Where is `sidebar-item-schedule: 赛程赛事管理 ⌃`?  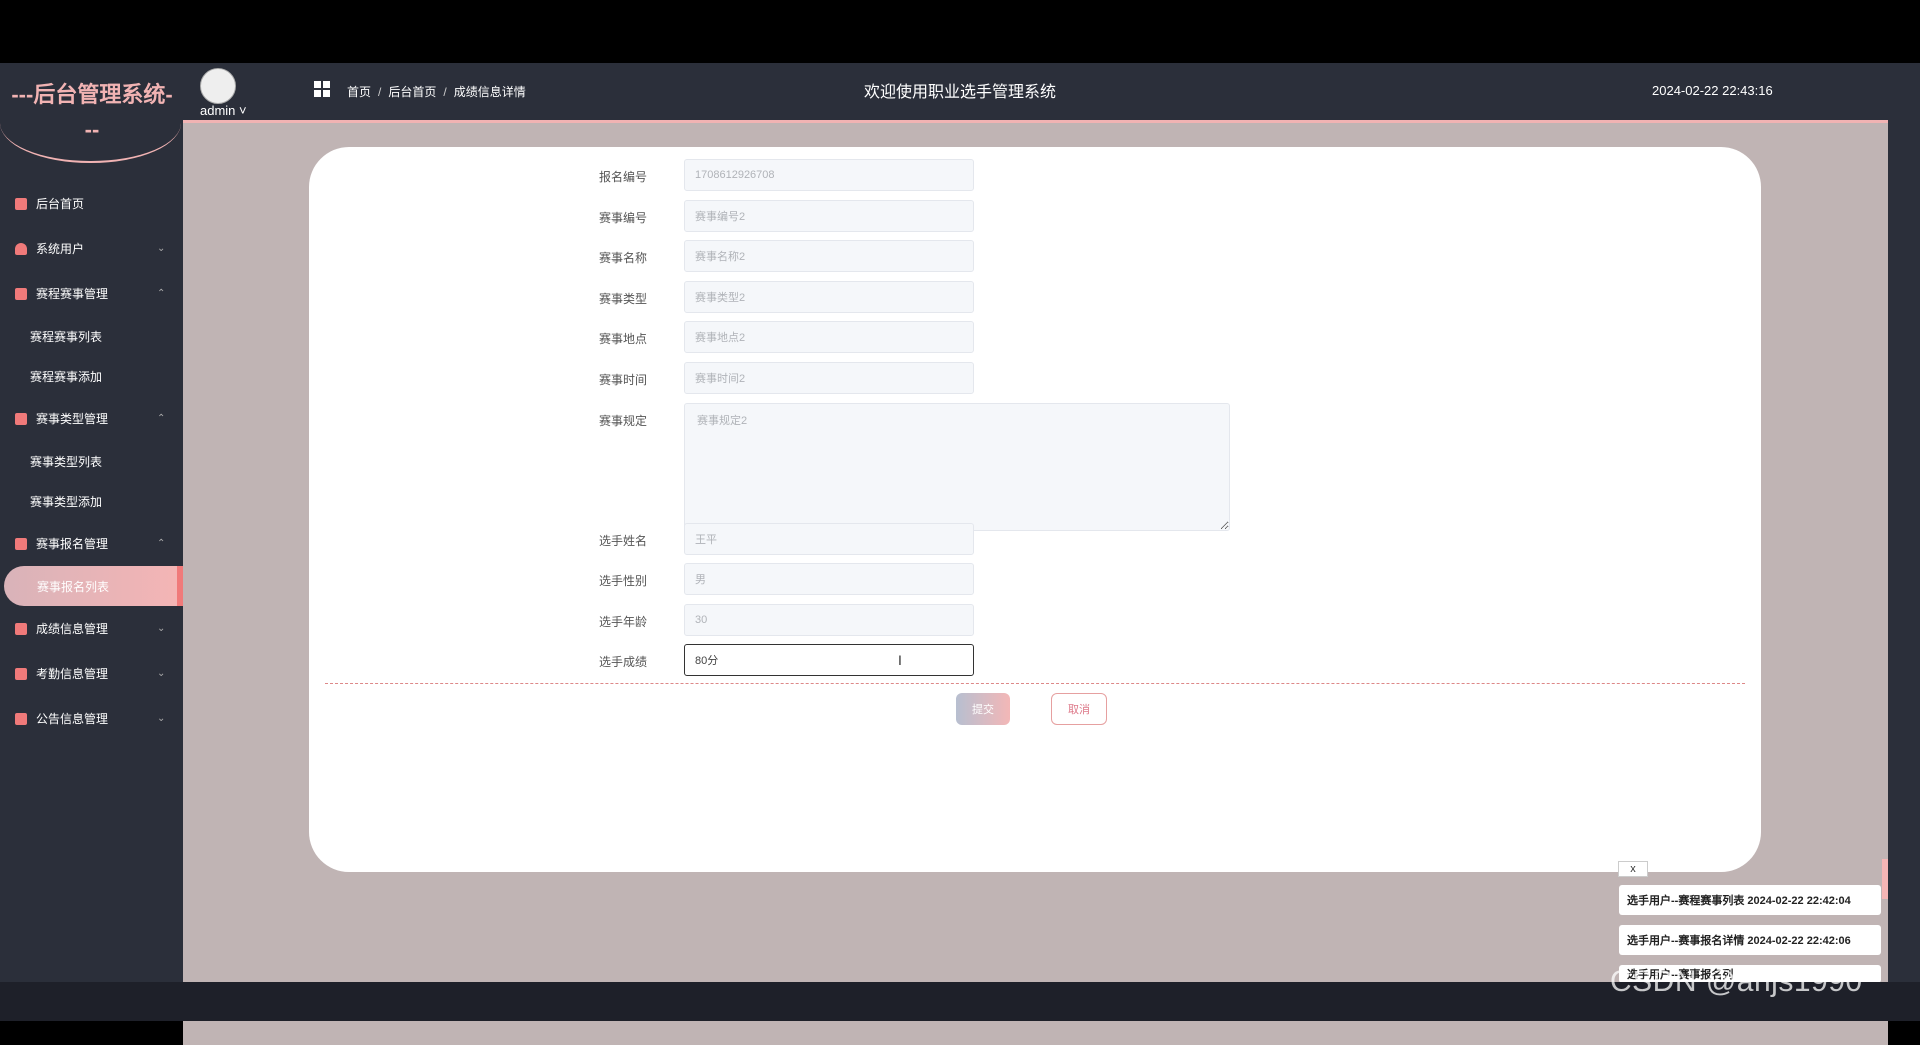 sidebar-item-schedule: 赛程赛事管理 ⌃ is located at coordinates (91, 293).